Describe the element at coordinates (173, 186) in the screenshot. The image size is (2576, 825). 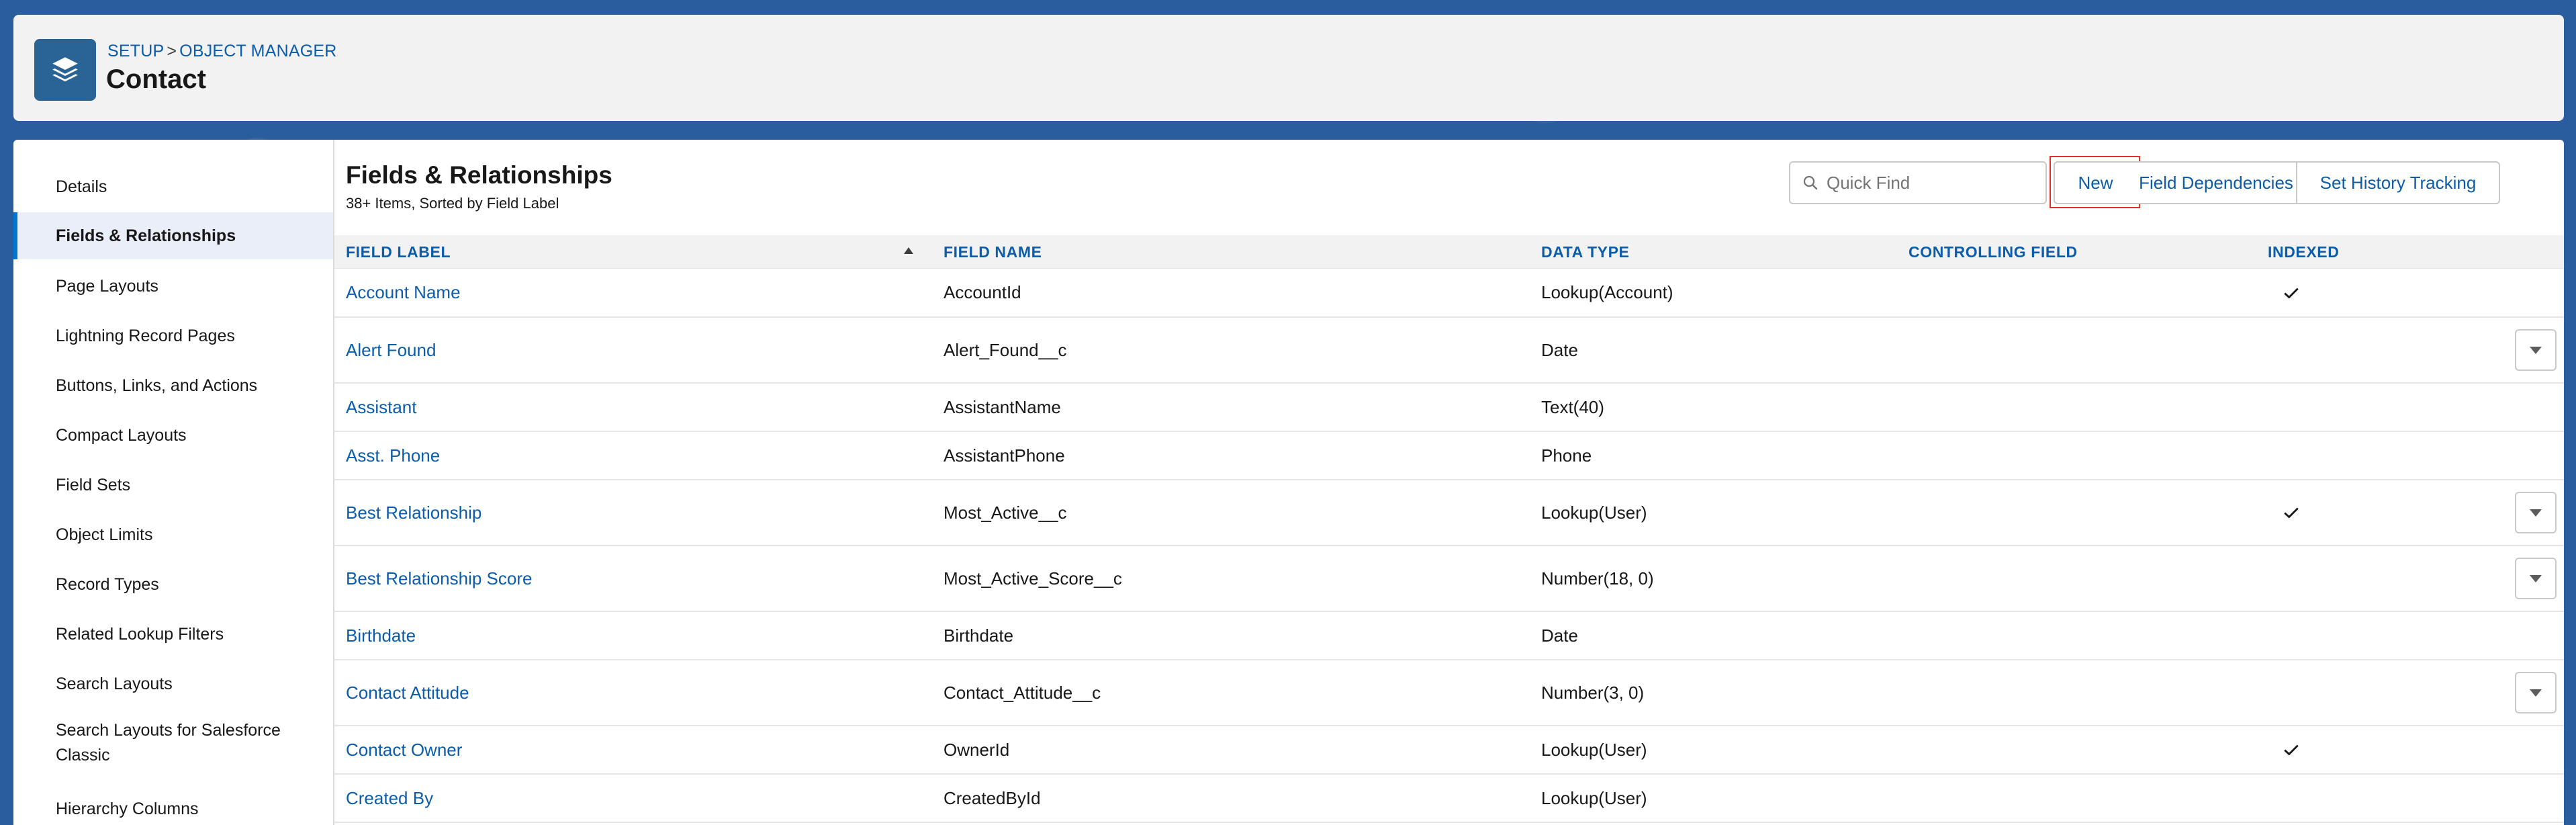
I see `sidebar-item-details: Details` at that location.